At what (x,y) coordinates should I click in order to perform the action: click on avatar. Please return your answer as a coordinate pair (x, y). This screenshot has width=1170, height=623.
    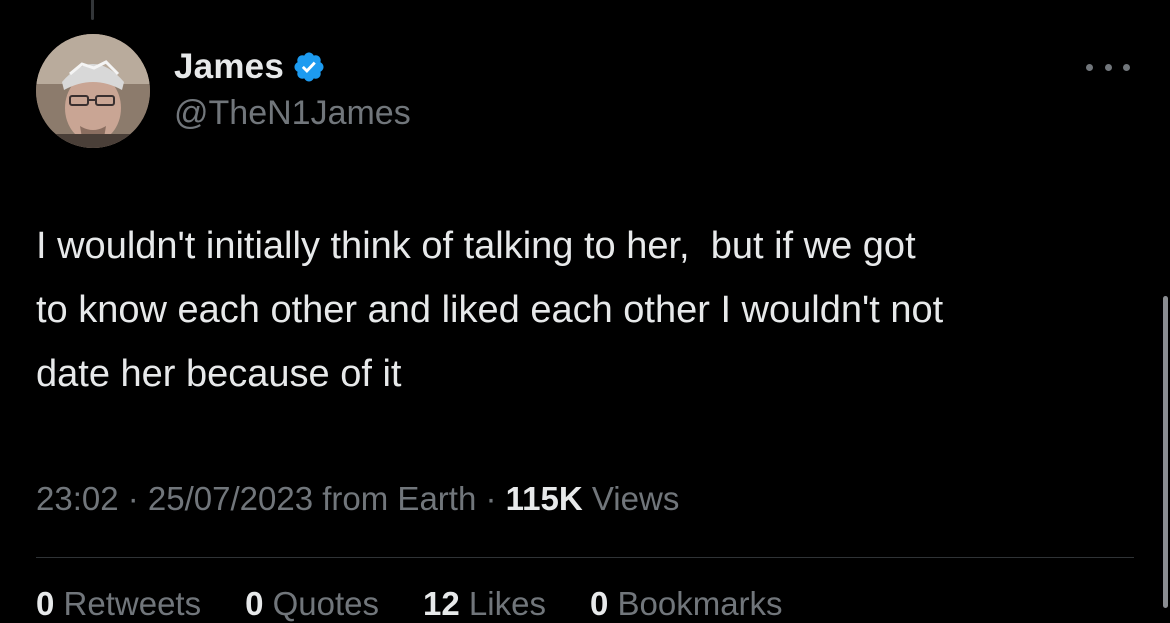
    Looking at the image, I should click on (93, 91).